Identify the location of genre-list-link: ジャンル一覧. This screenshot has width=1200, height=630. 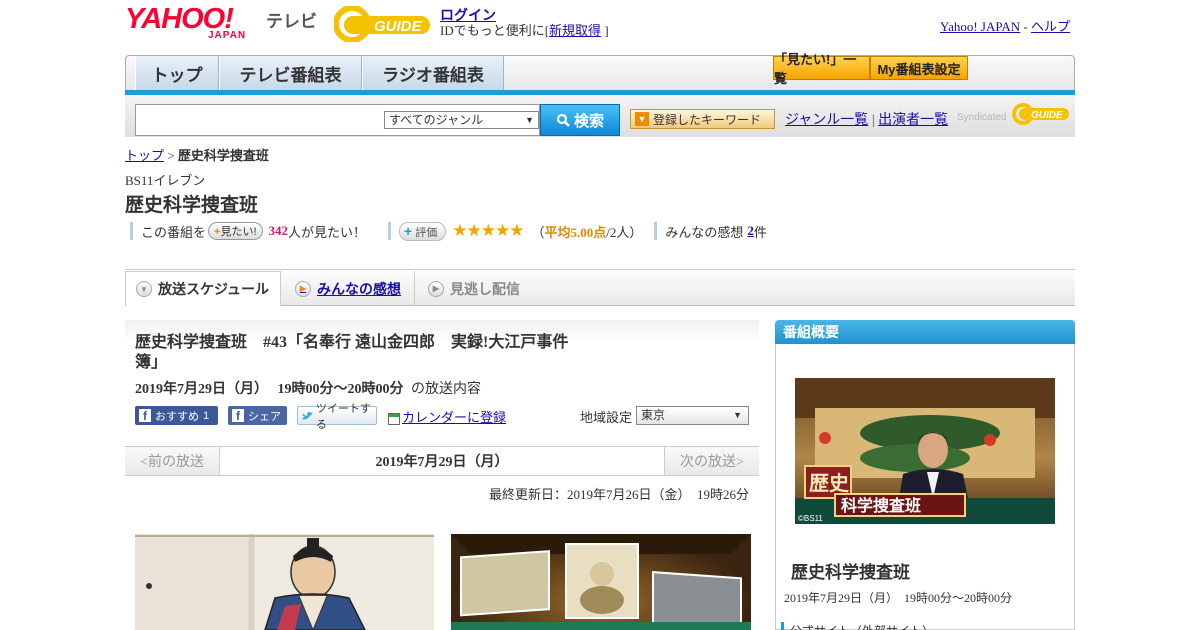
(826, 120).